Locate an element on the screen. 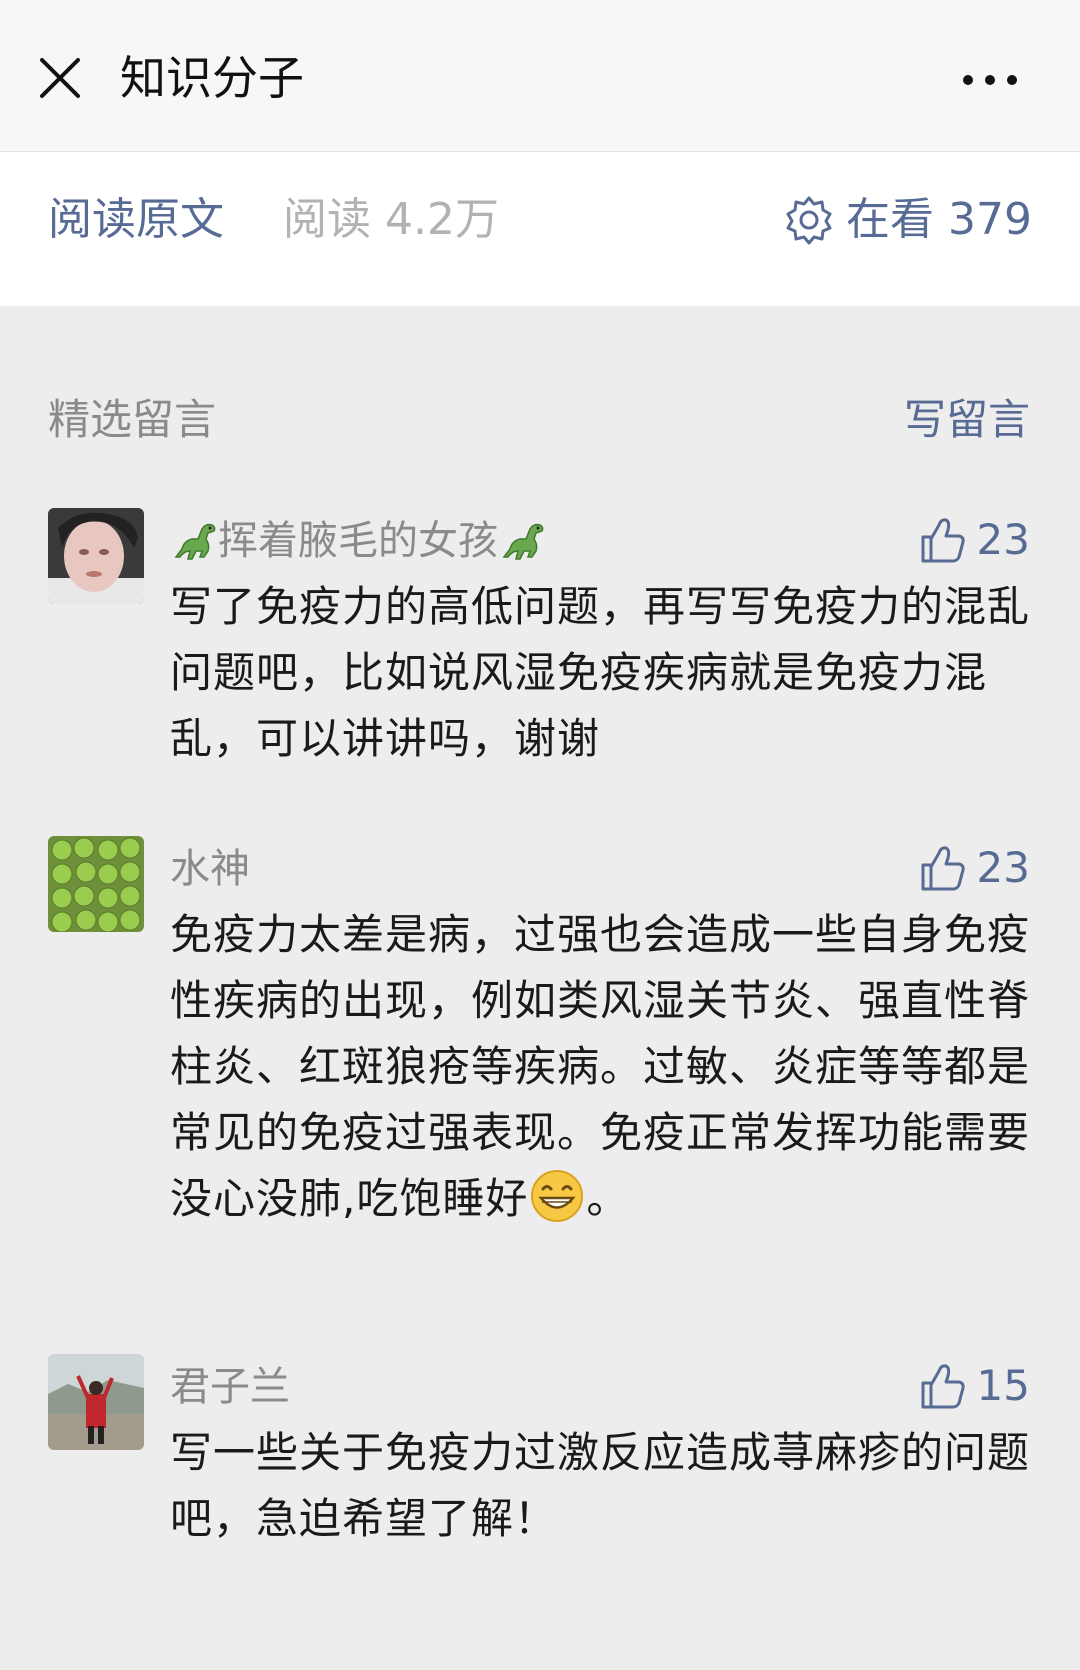 This screenshot has width=1080, height=1670. comments-header: 精选留言 写留言 is located at coordinates (540, 420).